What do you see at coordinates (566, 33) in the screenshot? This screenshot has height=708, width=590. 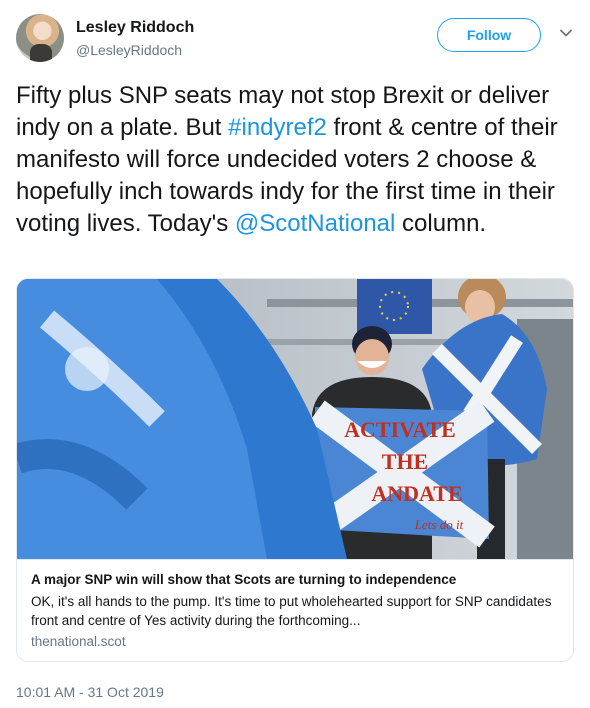 I see `chevron-down-icon` at bounding box center [566, 33].